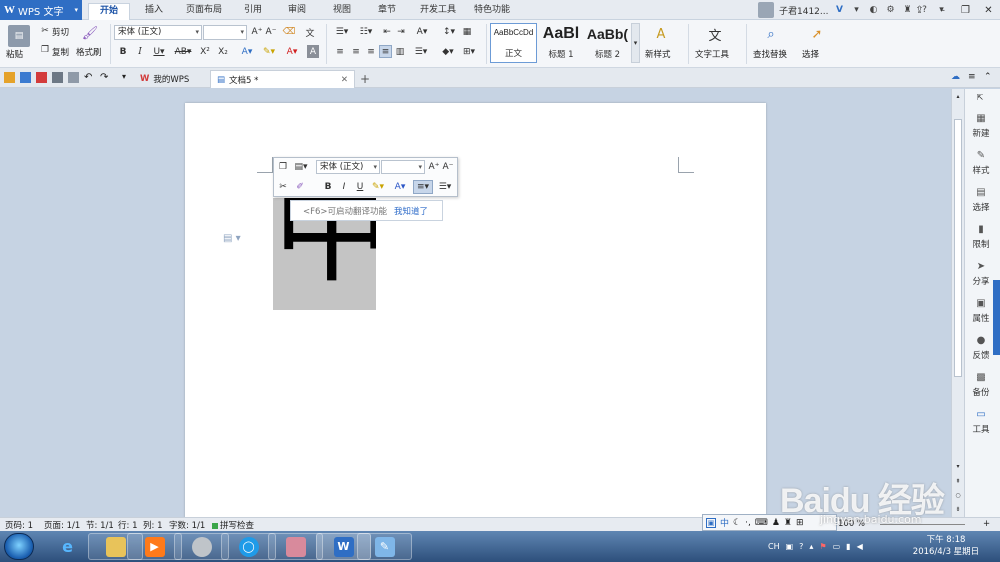  Describe the element at coordinates (89, 52) in the screenshot. I see `format-painter-label: 格式刷` at that location.